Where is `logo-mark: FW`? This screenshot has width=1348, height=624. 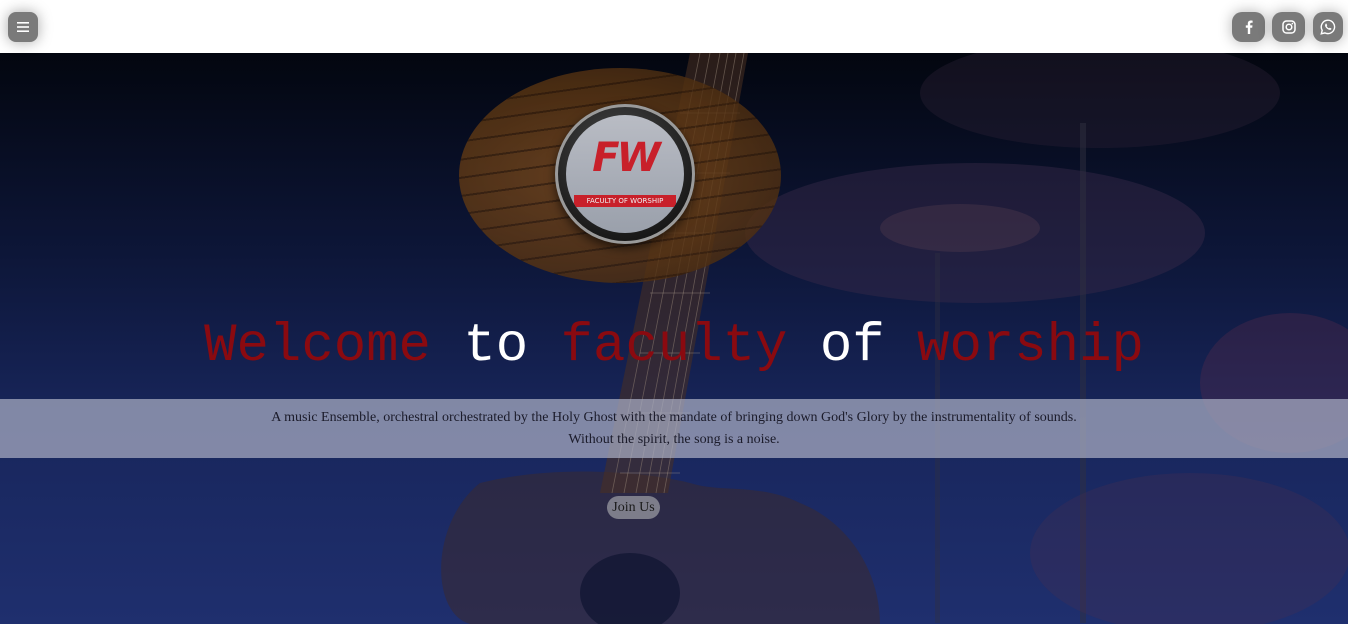 logo-mark: FW is located at coordinates (626, 158).